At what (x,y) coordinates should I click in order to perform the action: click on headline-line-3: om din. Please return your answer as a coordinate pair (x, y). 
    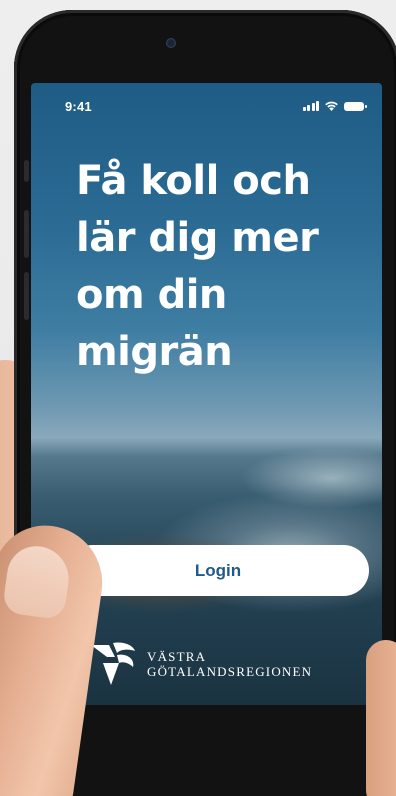
    Looking at the image, I should click on (151, 295).